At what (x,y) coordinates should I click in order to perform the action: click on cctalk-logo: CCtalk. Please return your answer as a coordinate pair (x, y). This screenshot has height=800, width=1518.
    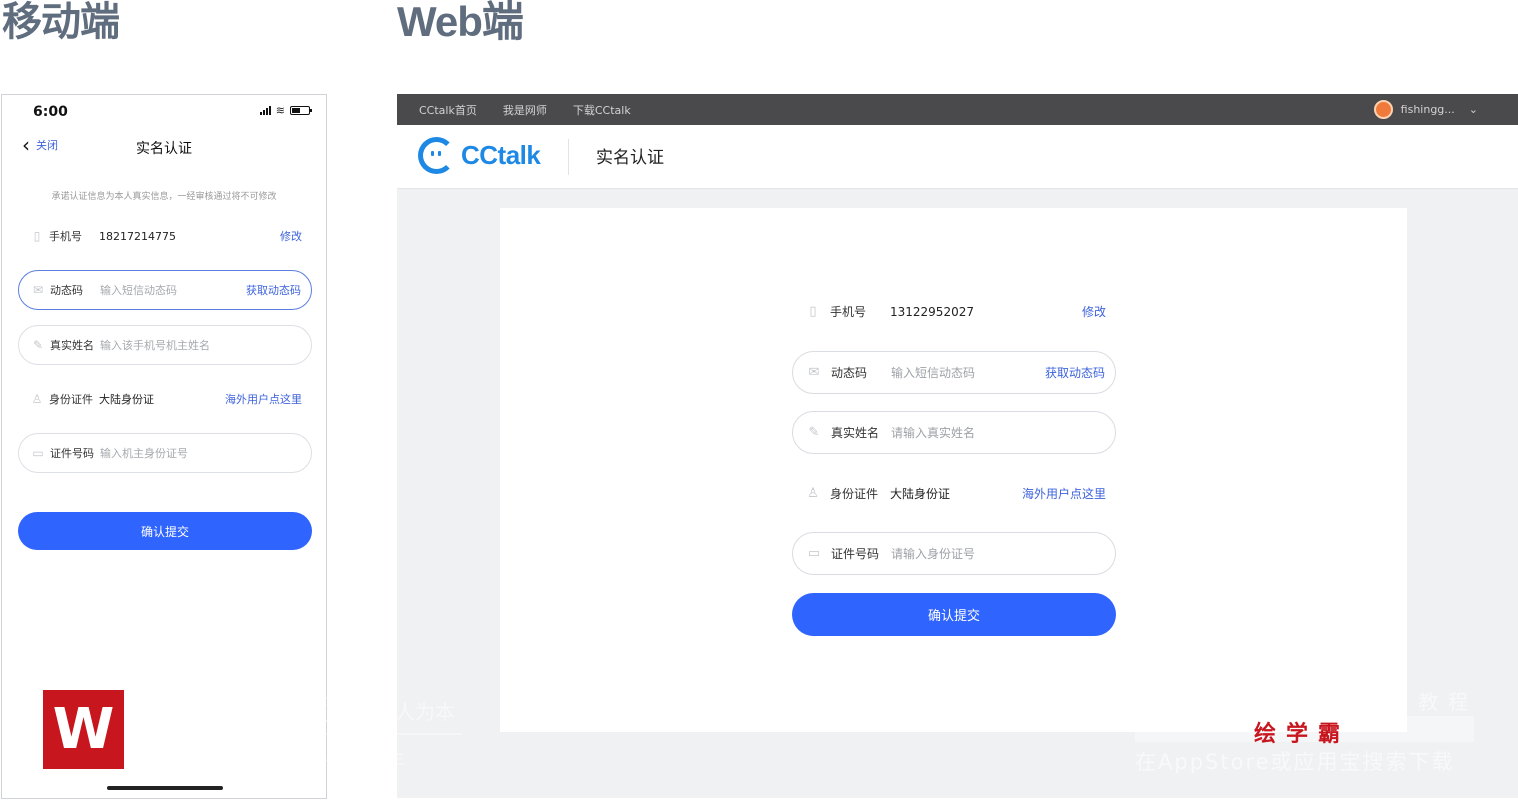
    Looking at the image, I should click on (479, 155).